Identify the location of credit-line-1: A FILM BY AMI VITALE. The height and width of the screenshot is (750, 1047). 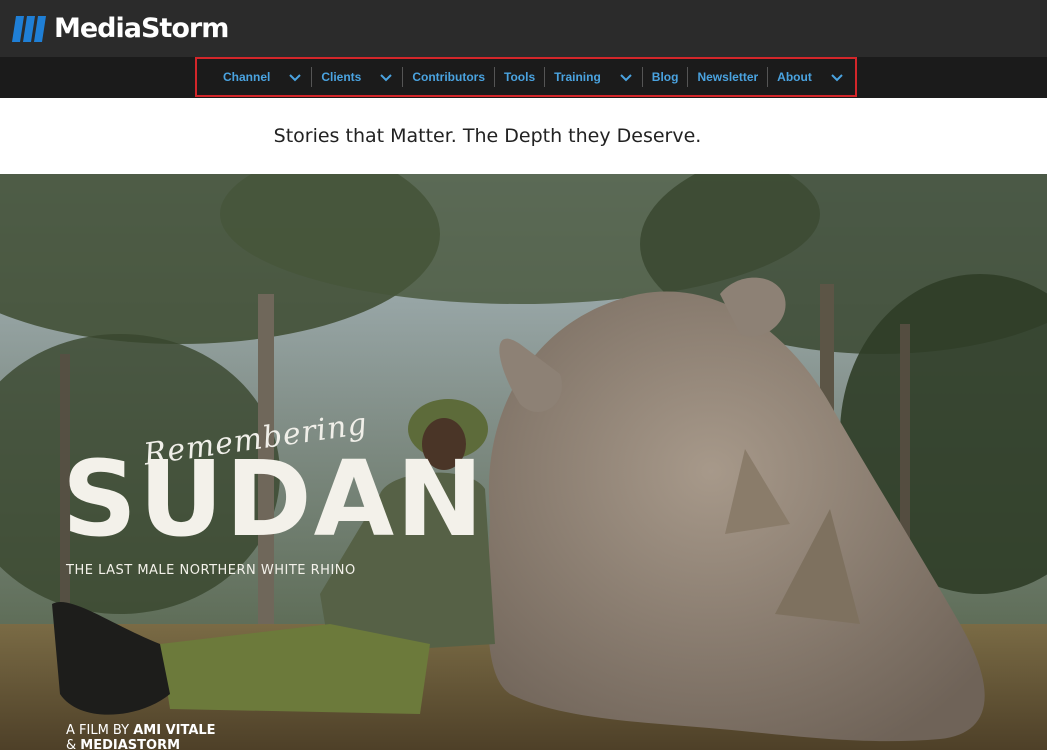
(141, 730).